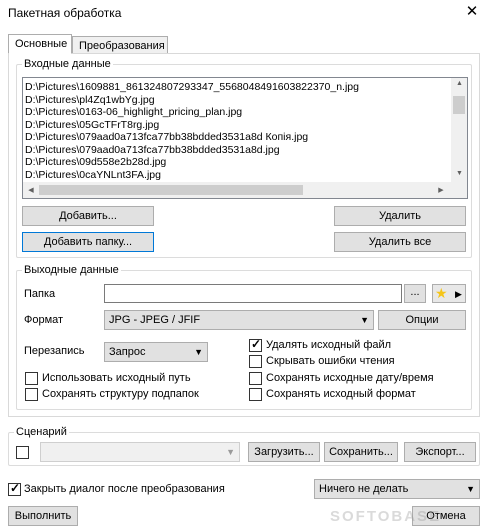  What do you see at coordinates (22, 452) in the screenshot?
I see `scenario-checkbox` at bounding box center [22, 452].